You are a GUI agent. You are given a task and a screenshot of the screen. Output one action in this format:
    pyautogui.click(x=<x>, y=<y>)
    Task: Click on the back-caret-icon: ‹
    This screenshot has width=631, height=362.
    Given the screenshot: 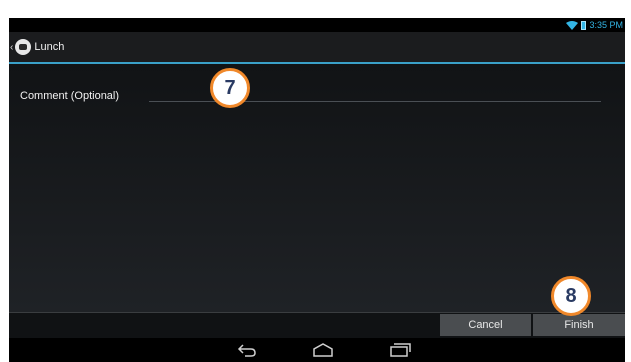 What is the action you would take?
    pyautogui.click(x=11, y=47)
    